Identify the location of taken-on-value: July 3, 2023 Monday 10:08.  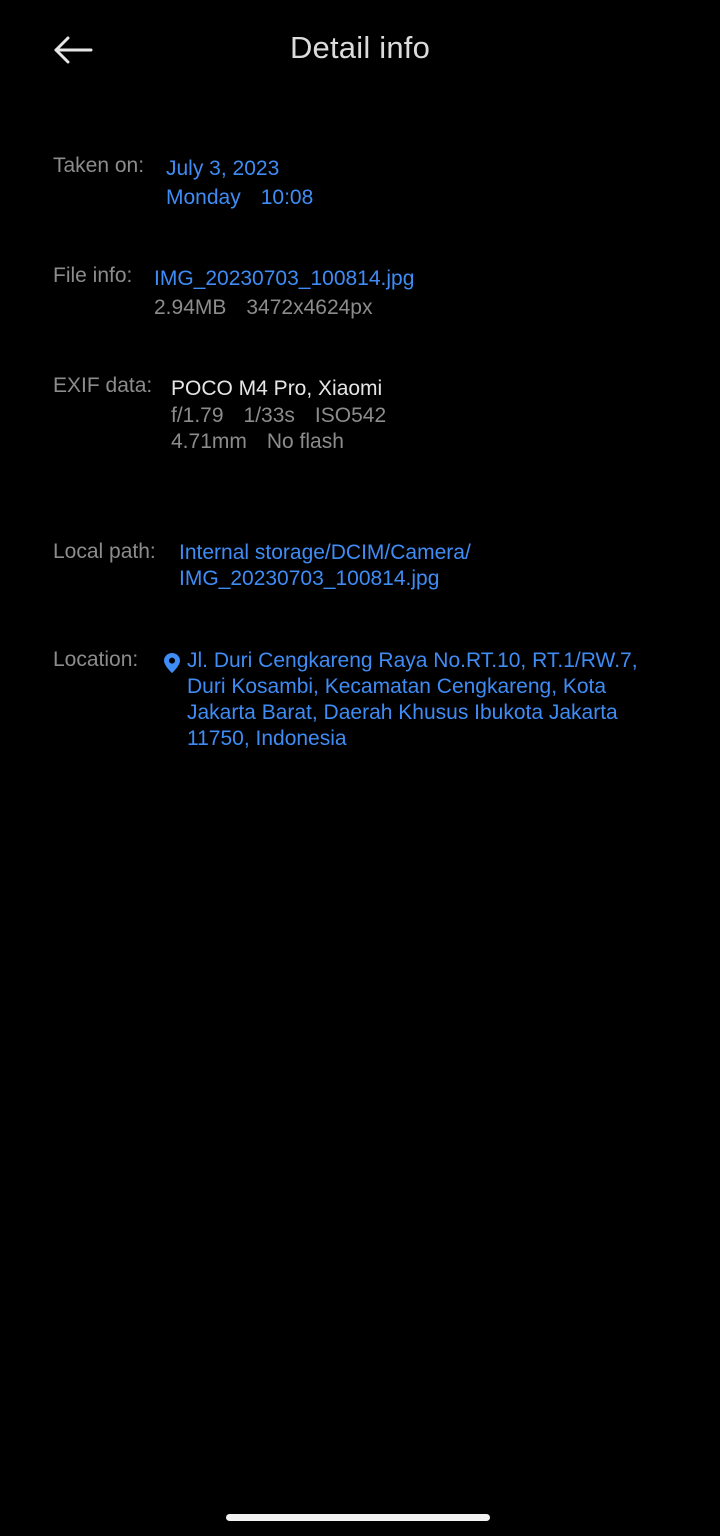
(239, 183).